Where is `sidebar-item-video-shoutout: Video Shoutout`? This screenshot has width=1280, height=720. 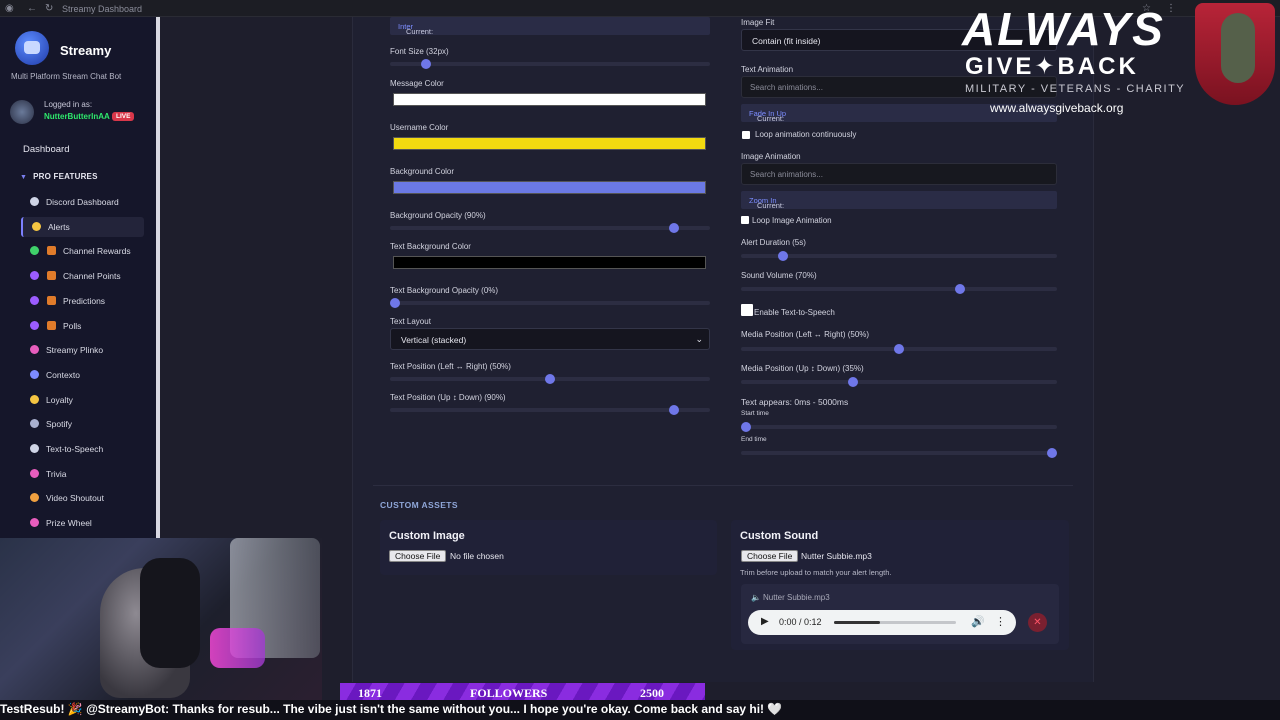 sidebar-item-video-shoutout: Video Shoutout is located at coordinates (82, 498).